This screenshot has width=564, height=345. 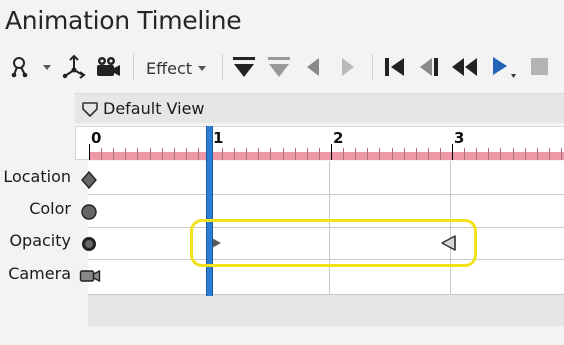 I want to click on rig-tool-icon, so click(x=74, y=67).